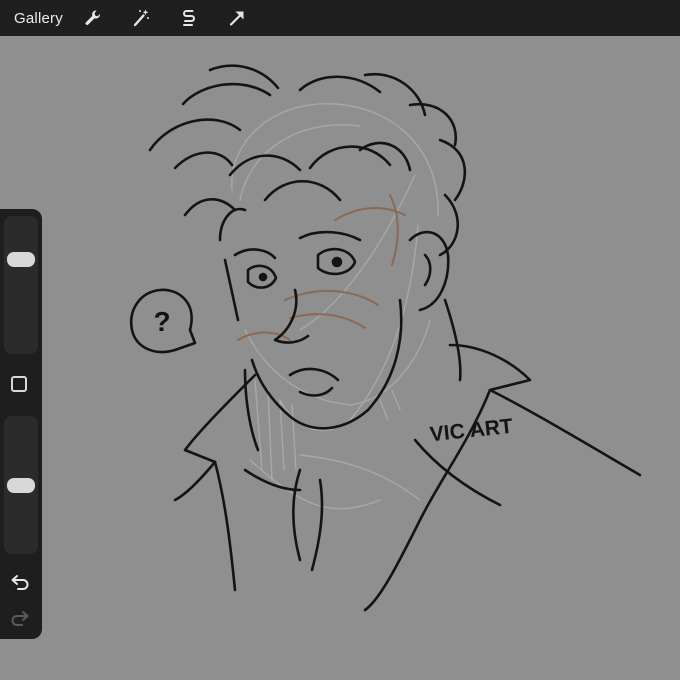  Describe the element at coordinates (20, 618) in the screenshot. I see `redo-icon` at that location.